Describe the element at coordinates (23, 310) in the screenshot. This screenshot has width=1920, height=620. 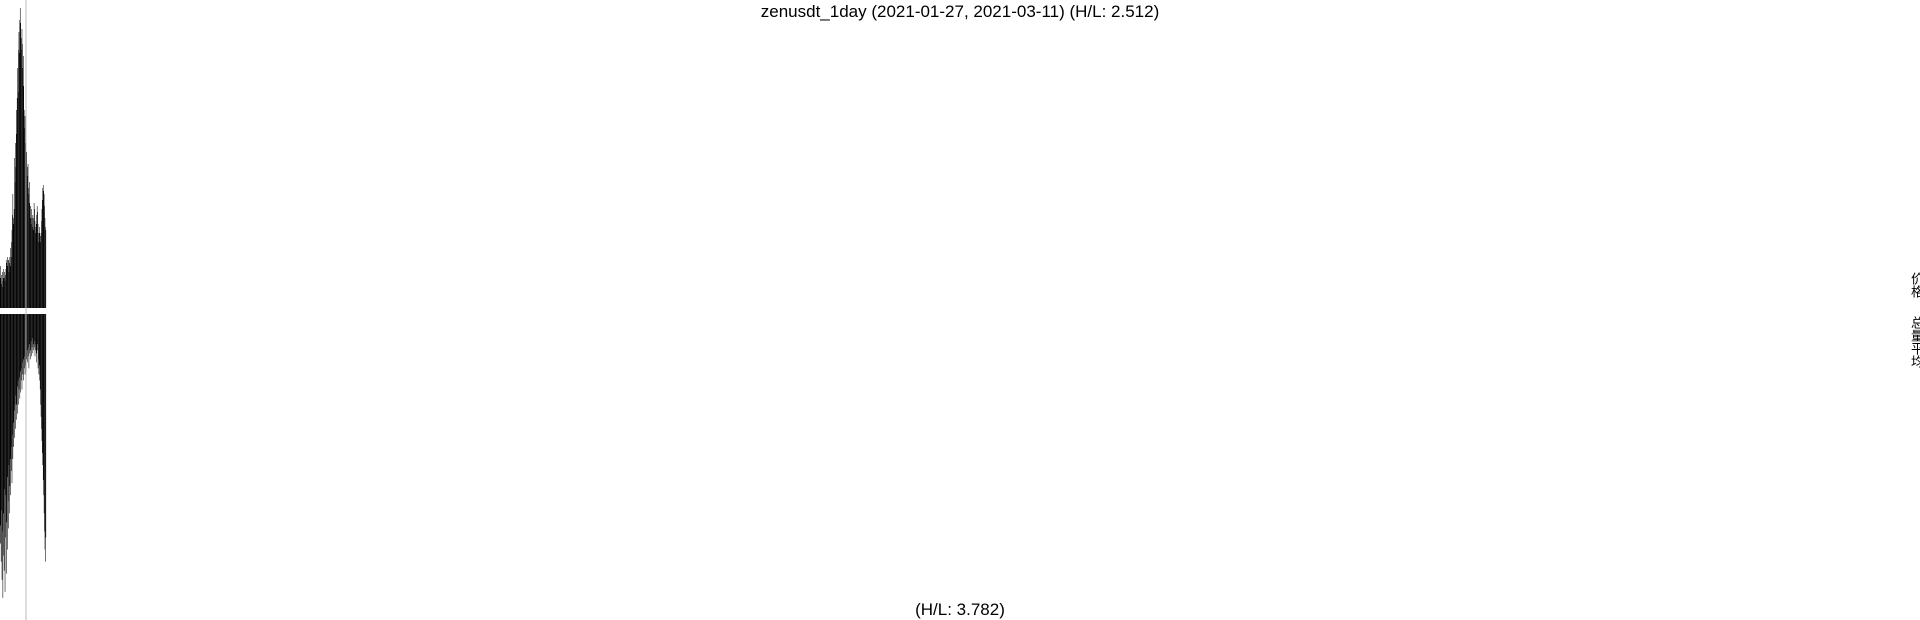
I see `chart-area` at that location.